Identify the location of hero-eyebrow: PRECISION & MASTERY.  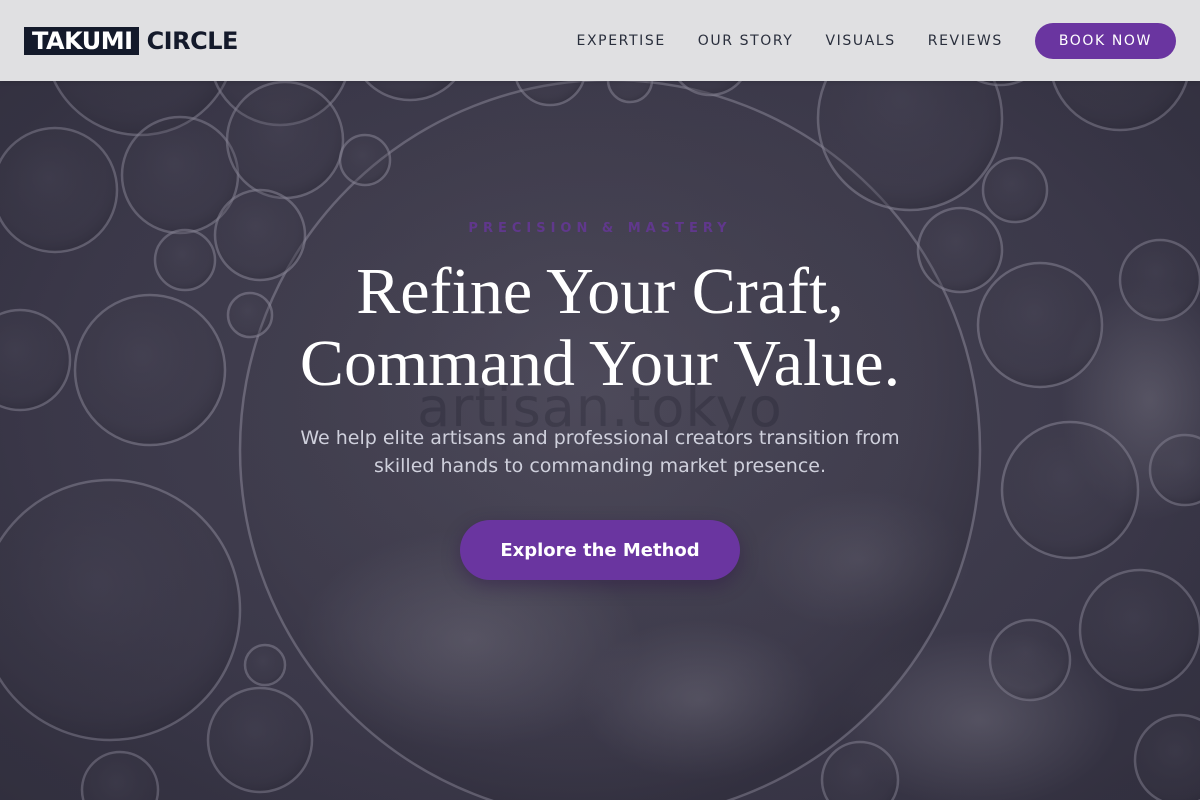
(600, 228).